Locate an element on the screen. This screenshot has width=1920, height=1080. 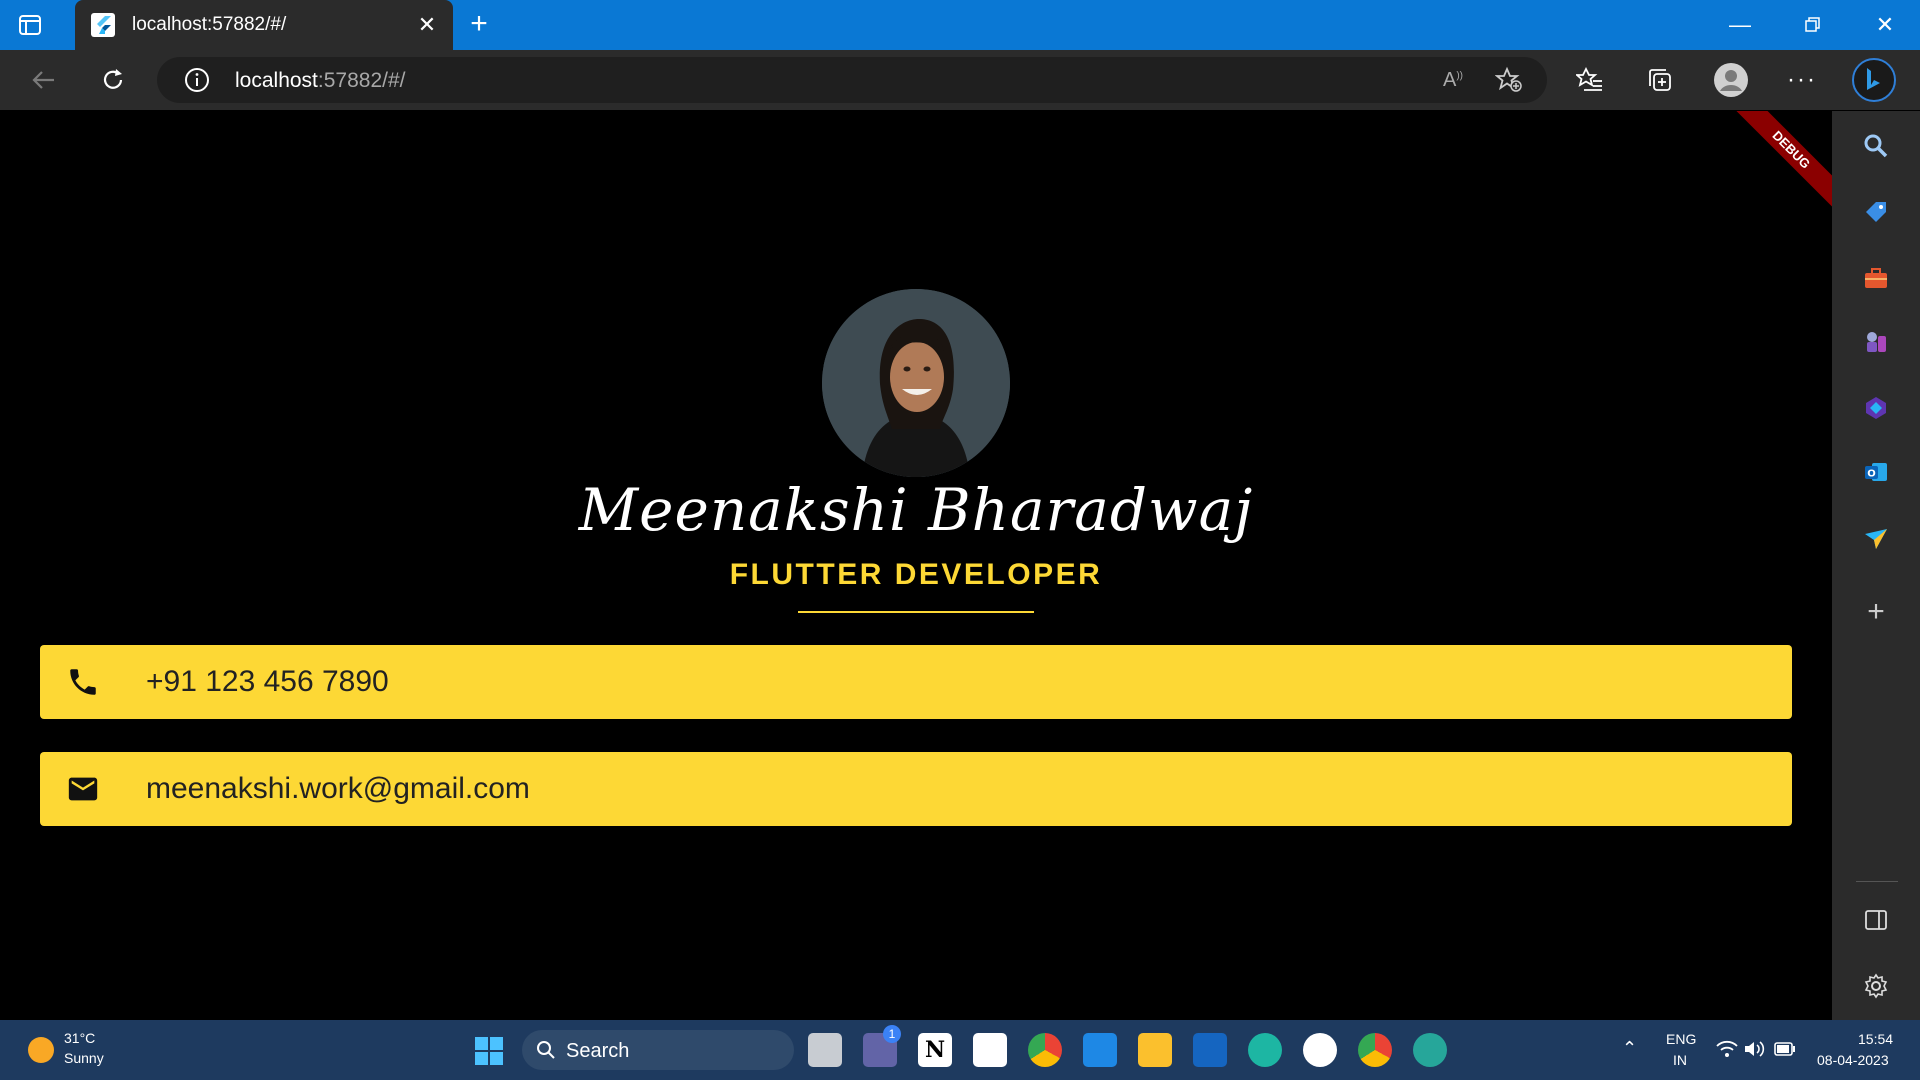
clock-time: 15:54 is located at coordinates (1875, 1039).